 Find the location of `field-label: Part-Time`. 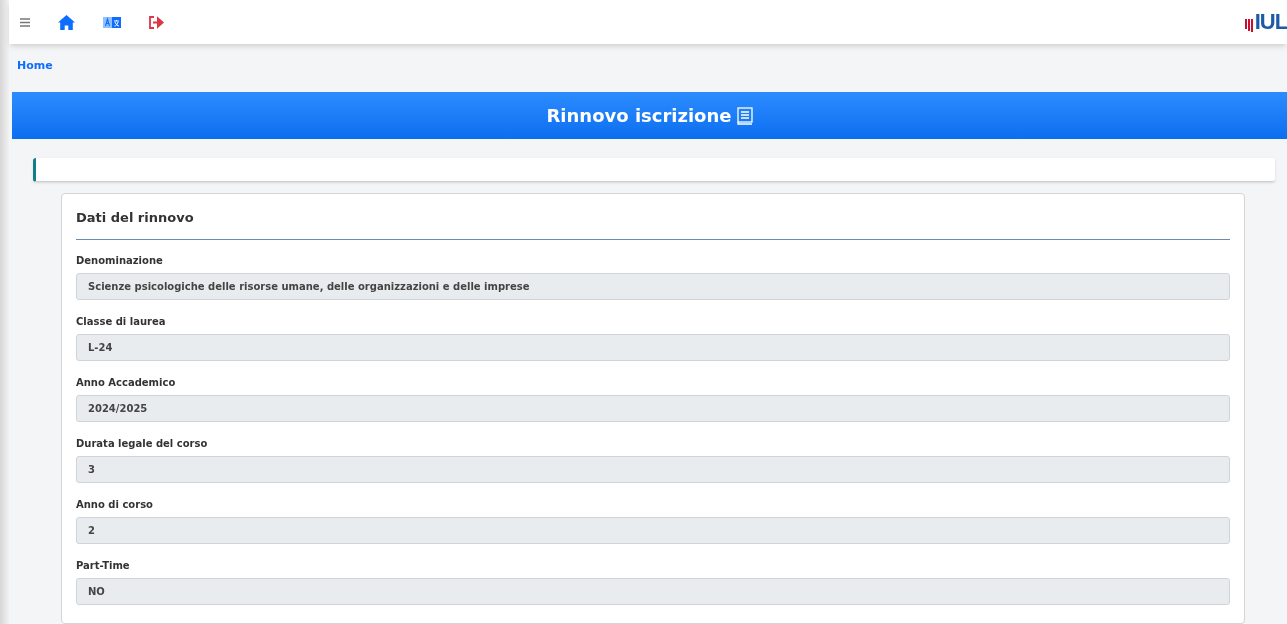

field-label: Part-Time is located at coordinates (103, 565).